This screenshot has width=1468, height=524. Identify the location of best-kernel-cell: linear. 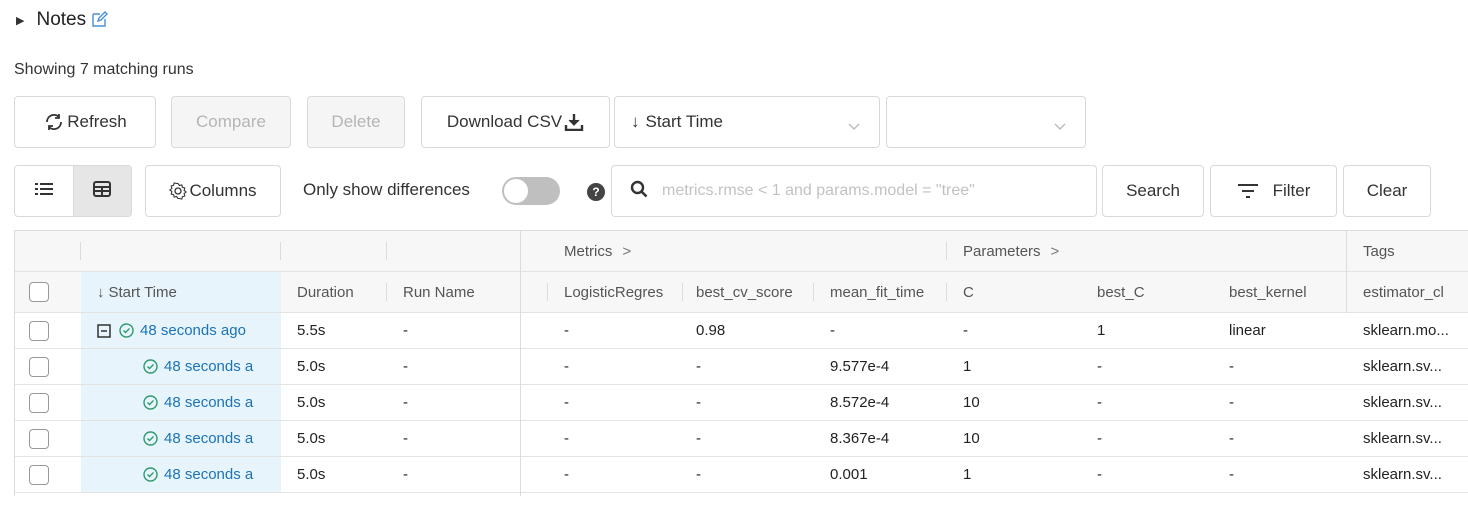
(1247, 330).